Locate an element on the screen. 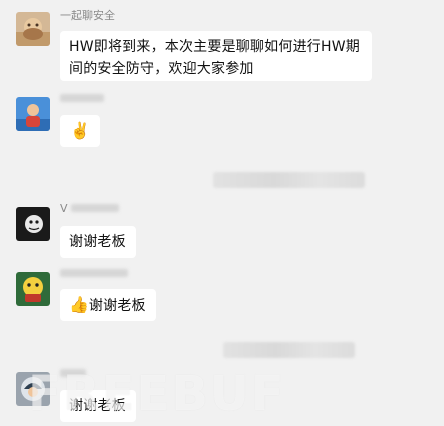  victory-hand-icon: ✌️ is located at coordinates (80, 130).